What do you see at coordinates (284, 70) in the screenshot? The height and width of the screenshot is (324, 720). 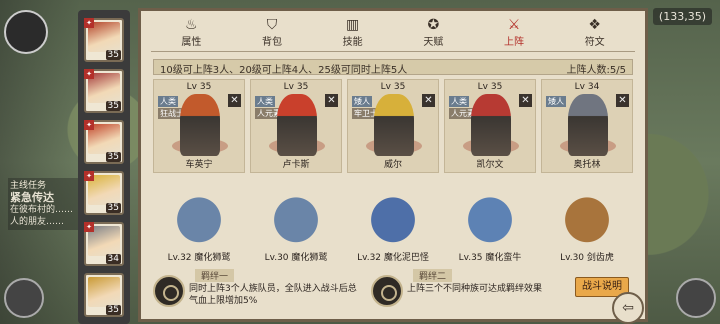 I see `lineup-rule-text: 10级可上阵3人、20级可上阵4人、25级可同时上阵5人` at bounding box center [284, 70].